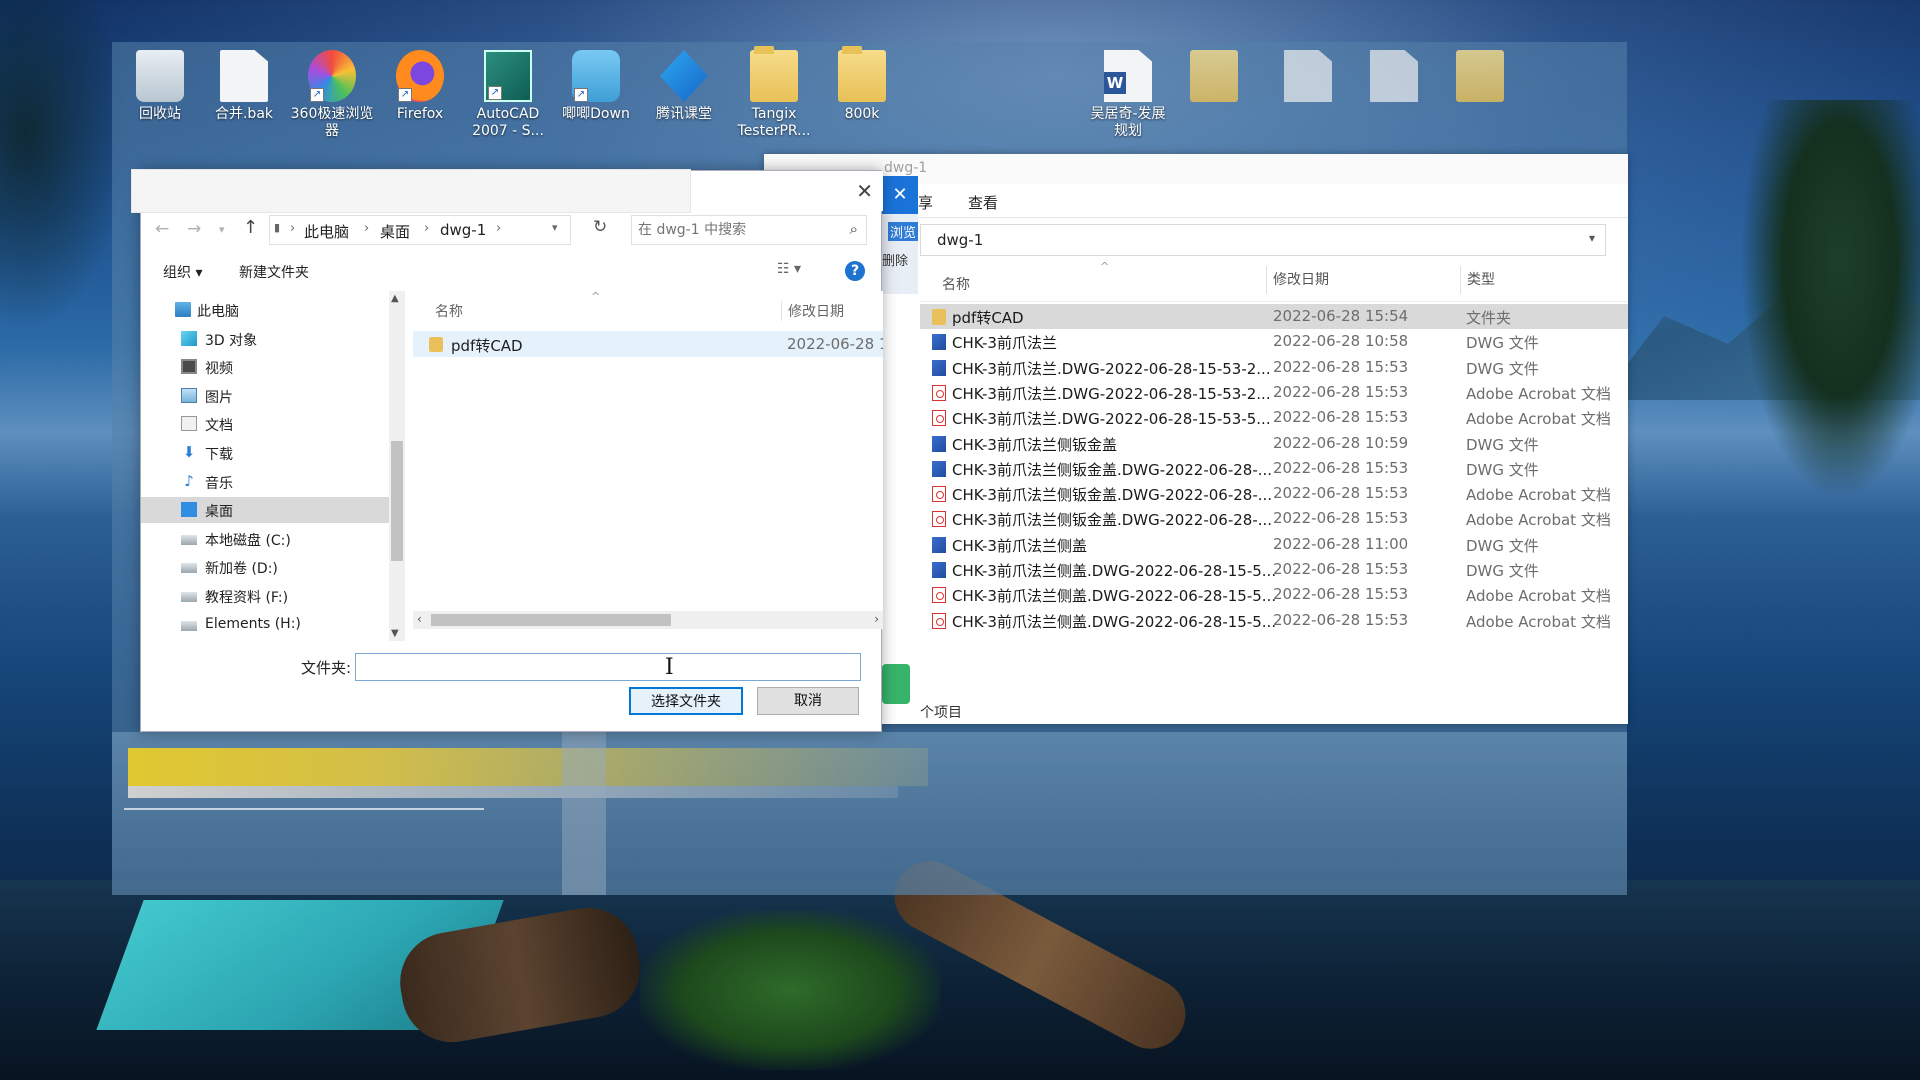  I want to click on help-icon: ?, so click(855, 271).